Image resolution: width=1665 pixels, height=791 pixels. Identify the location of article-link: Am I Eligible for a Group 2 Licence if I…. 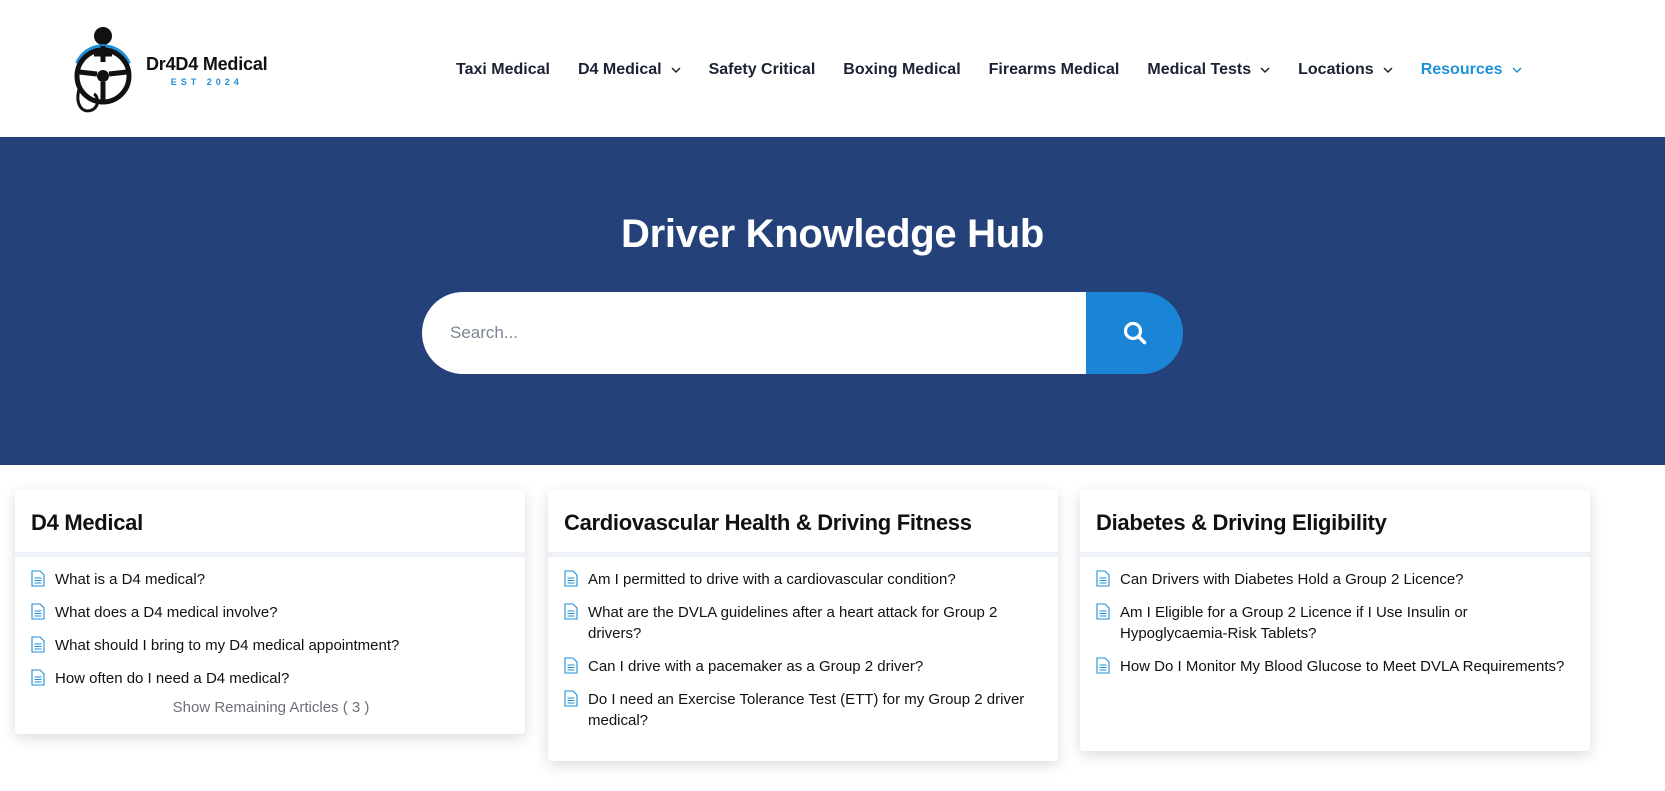
(1336, 623).